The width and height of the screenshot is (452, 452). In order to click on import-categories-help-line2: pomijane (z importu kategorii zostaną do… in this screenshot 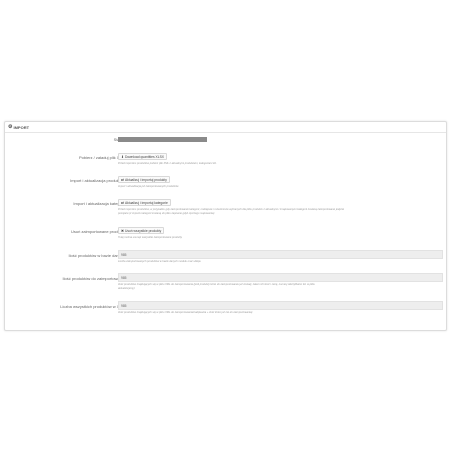, I will do `click(166, 213)`.